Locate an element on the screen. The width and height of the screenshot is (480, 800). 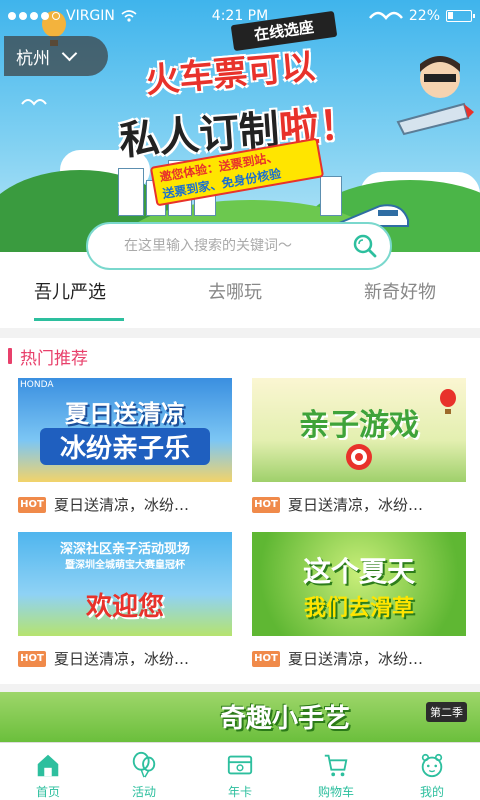
chevron-down-icon is located at coordinates (69, 53).